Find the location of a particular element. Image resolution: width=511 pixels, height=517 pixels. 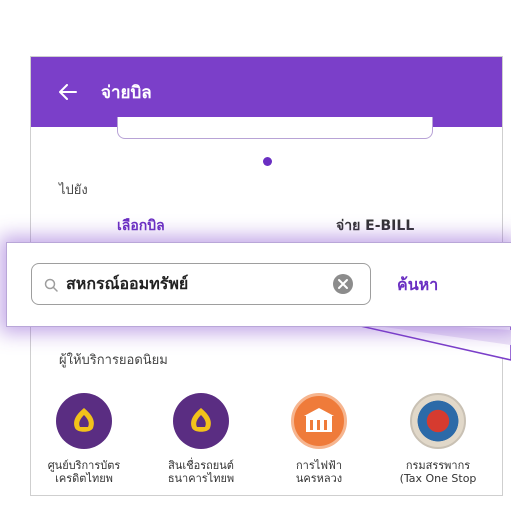

search-icon is located at coordinates (51, 284).